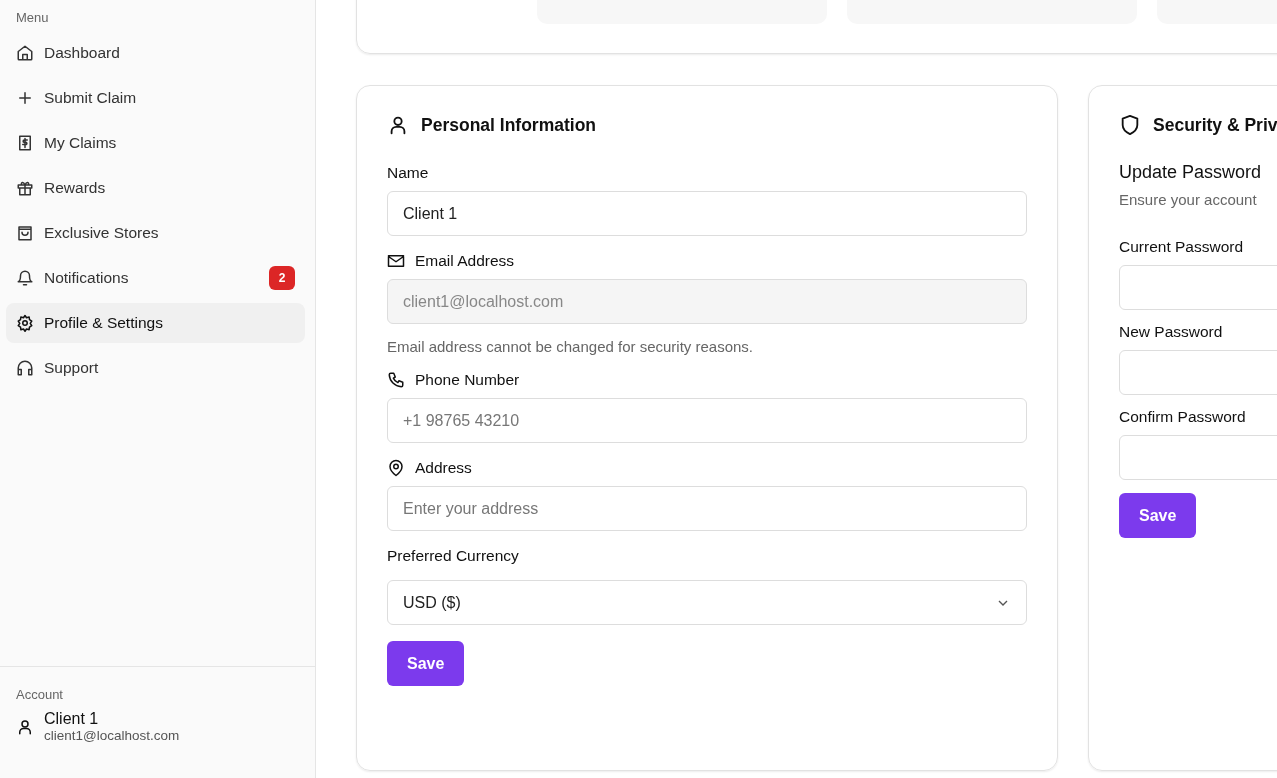 This screenshot has height=778, width=1277. I want to click on card-title: Personal Information, so click(509, 125).